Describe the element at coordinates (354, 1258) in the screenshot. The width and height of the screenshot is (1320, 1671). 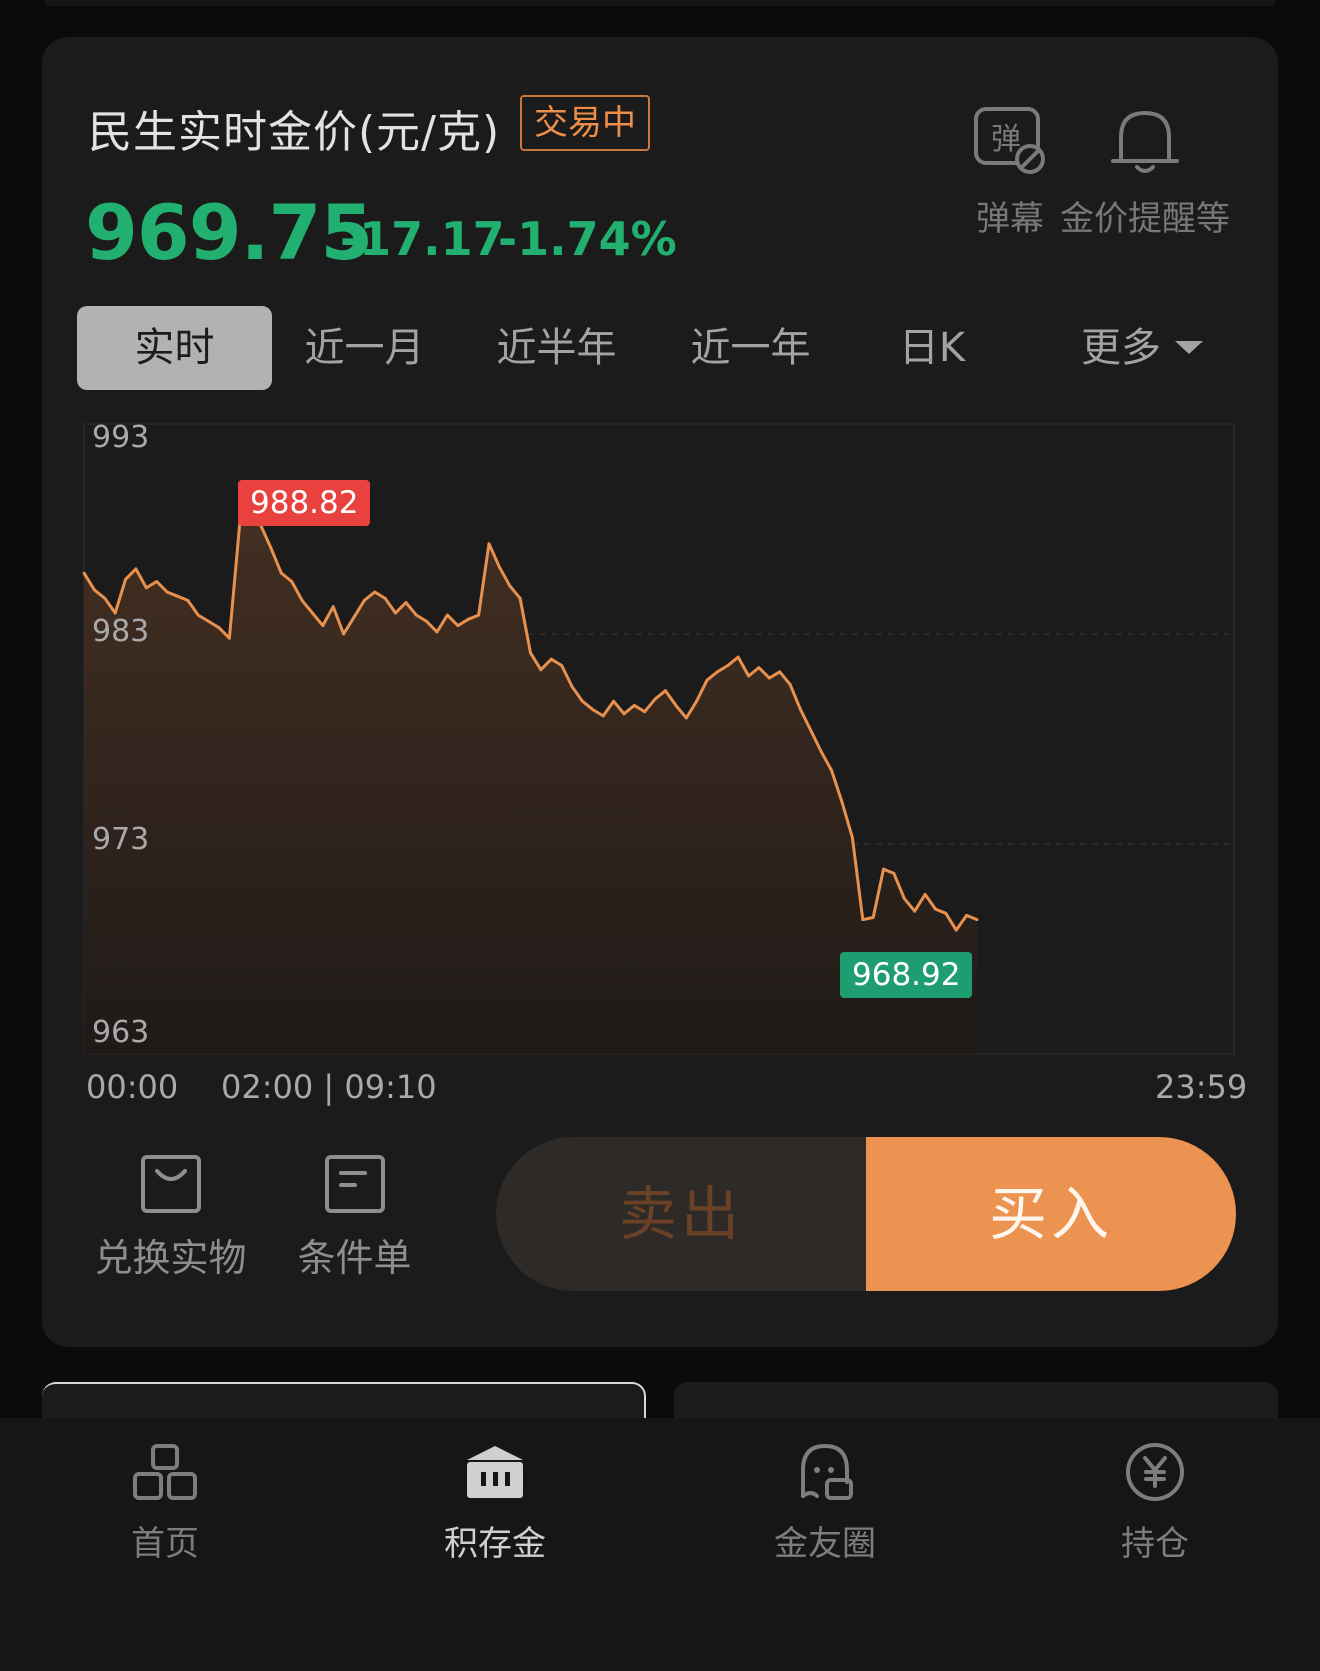
I see `conditional-order-label: 条件单` at that location.